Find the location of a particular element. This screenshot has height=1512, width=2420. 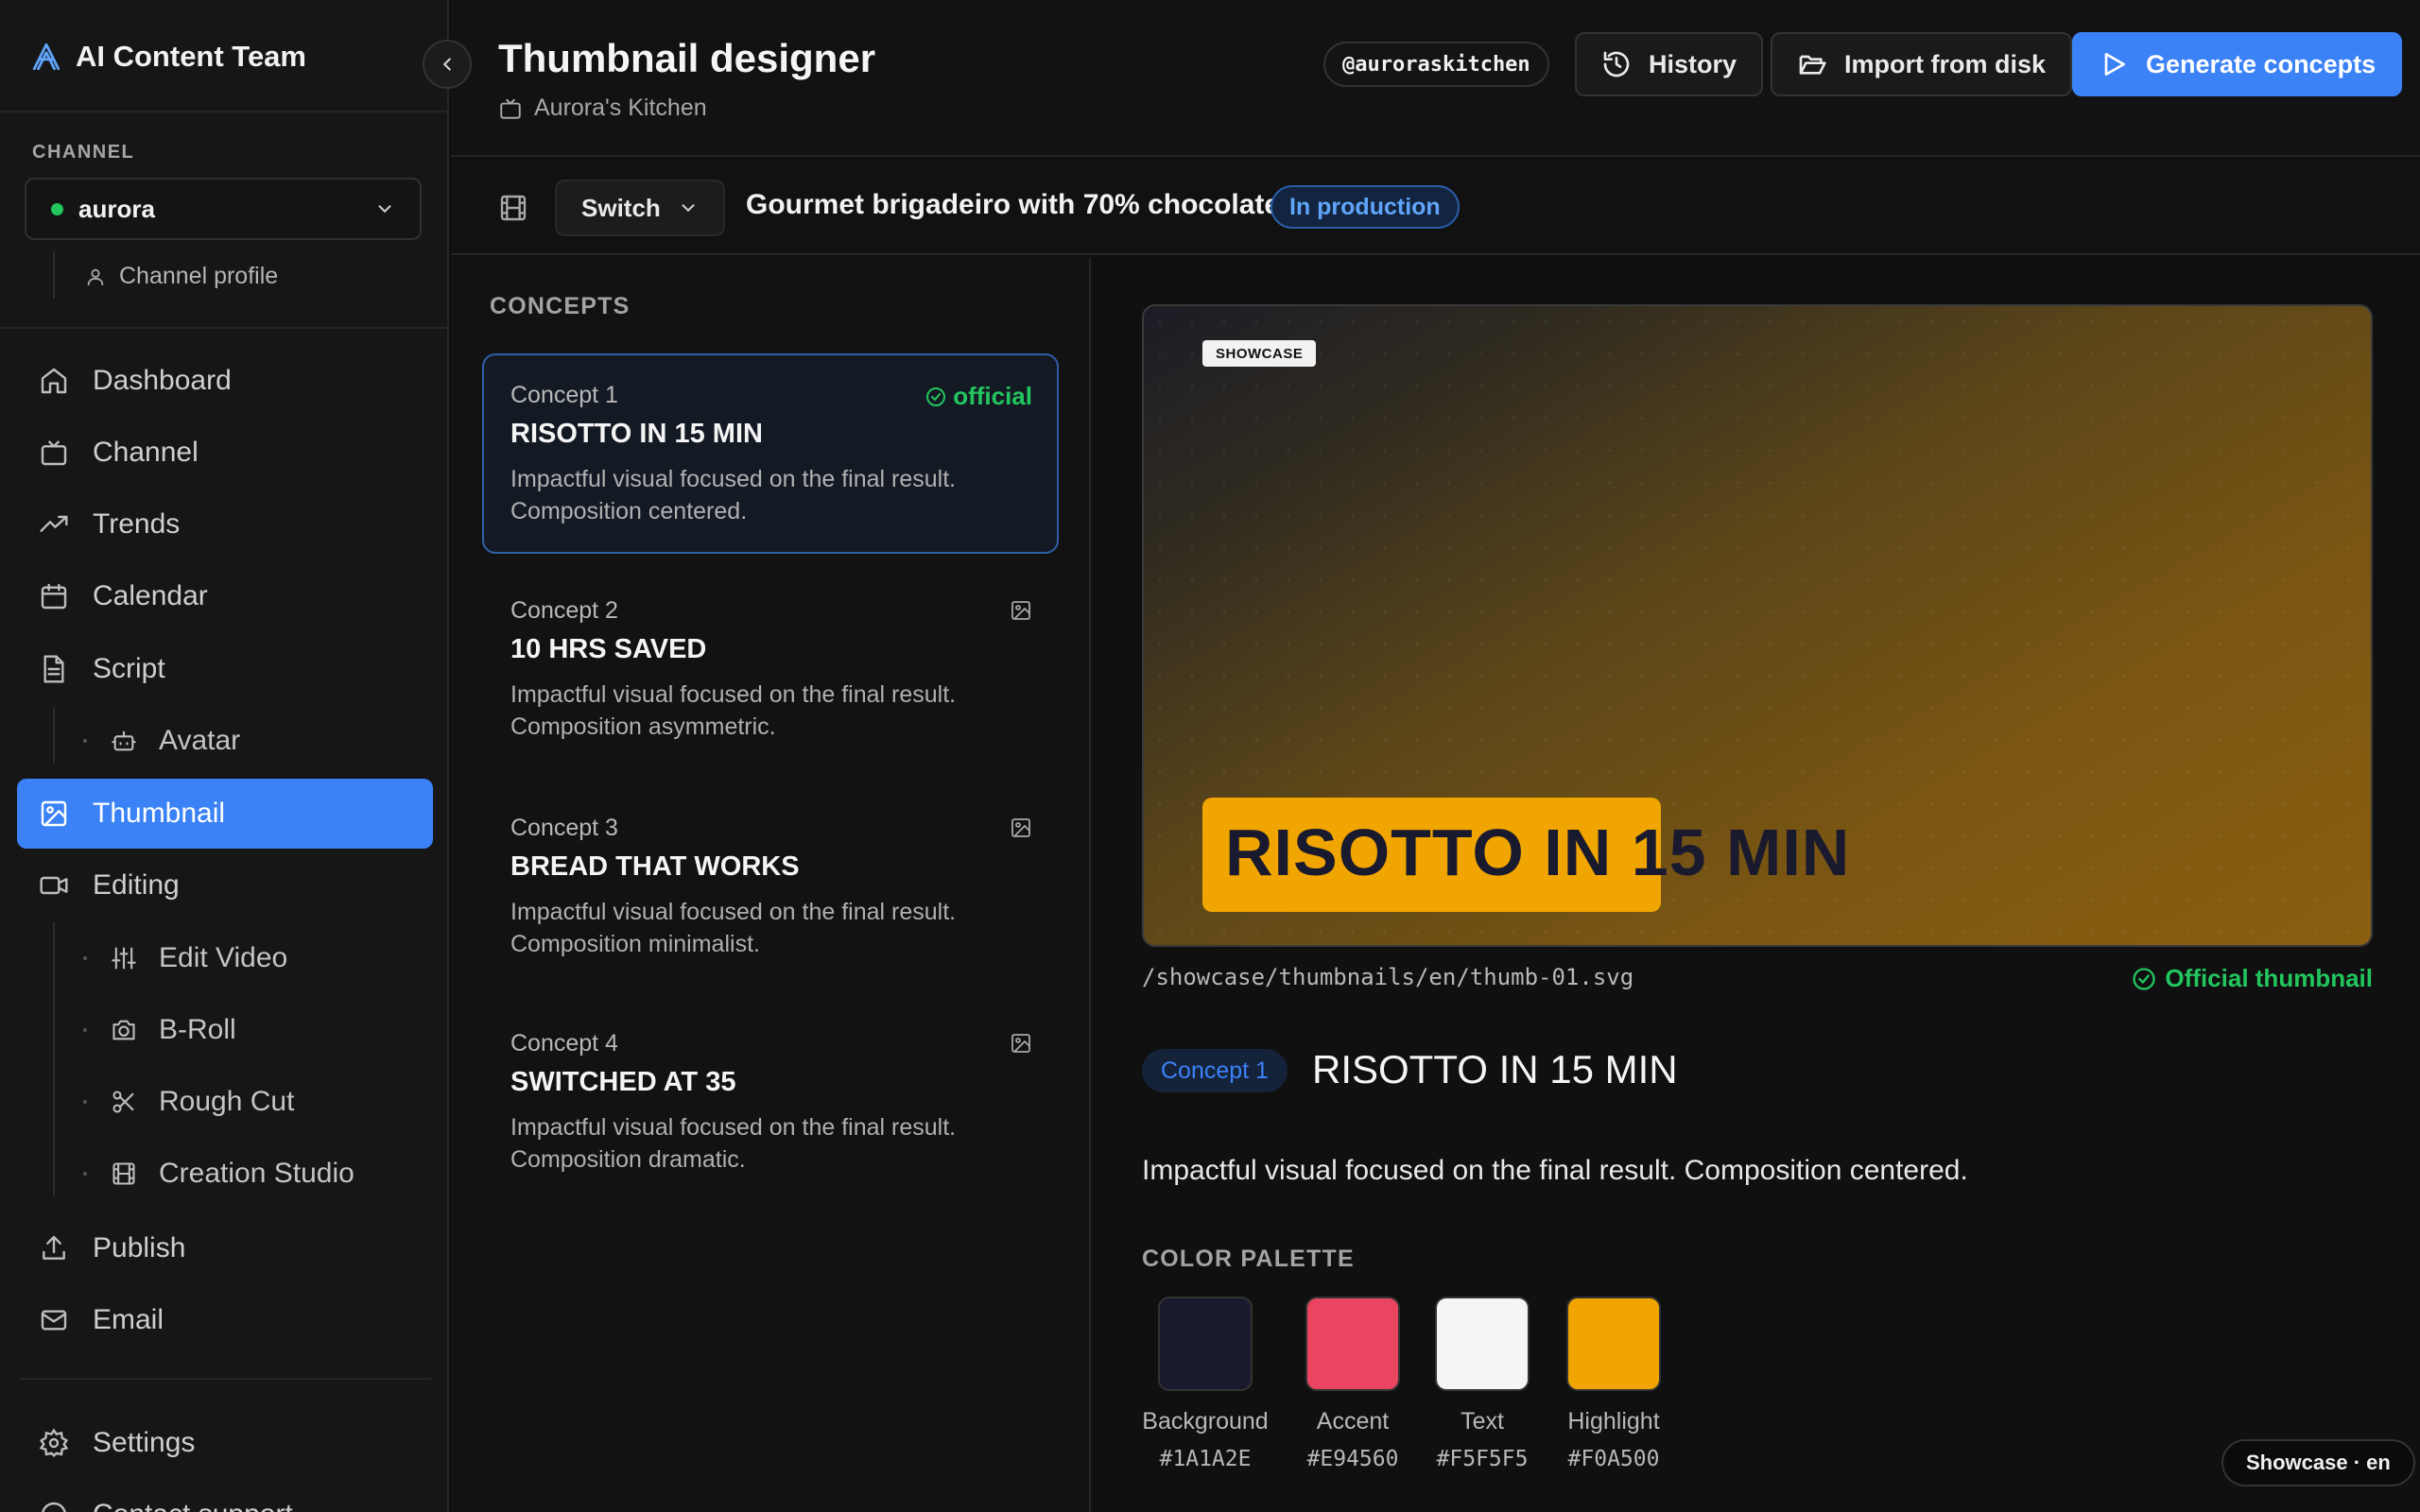

concept-number: Concept 3 is located at coordinates (564, 828).